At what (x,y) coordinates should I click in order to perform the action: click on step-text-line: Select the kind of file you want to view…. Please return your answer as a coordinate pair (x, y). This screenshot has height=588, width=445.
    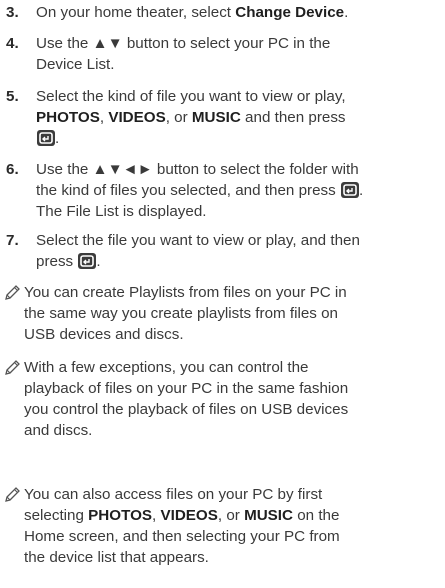
    Looking at the image, I should click on (191, 96).